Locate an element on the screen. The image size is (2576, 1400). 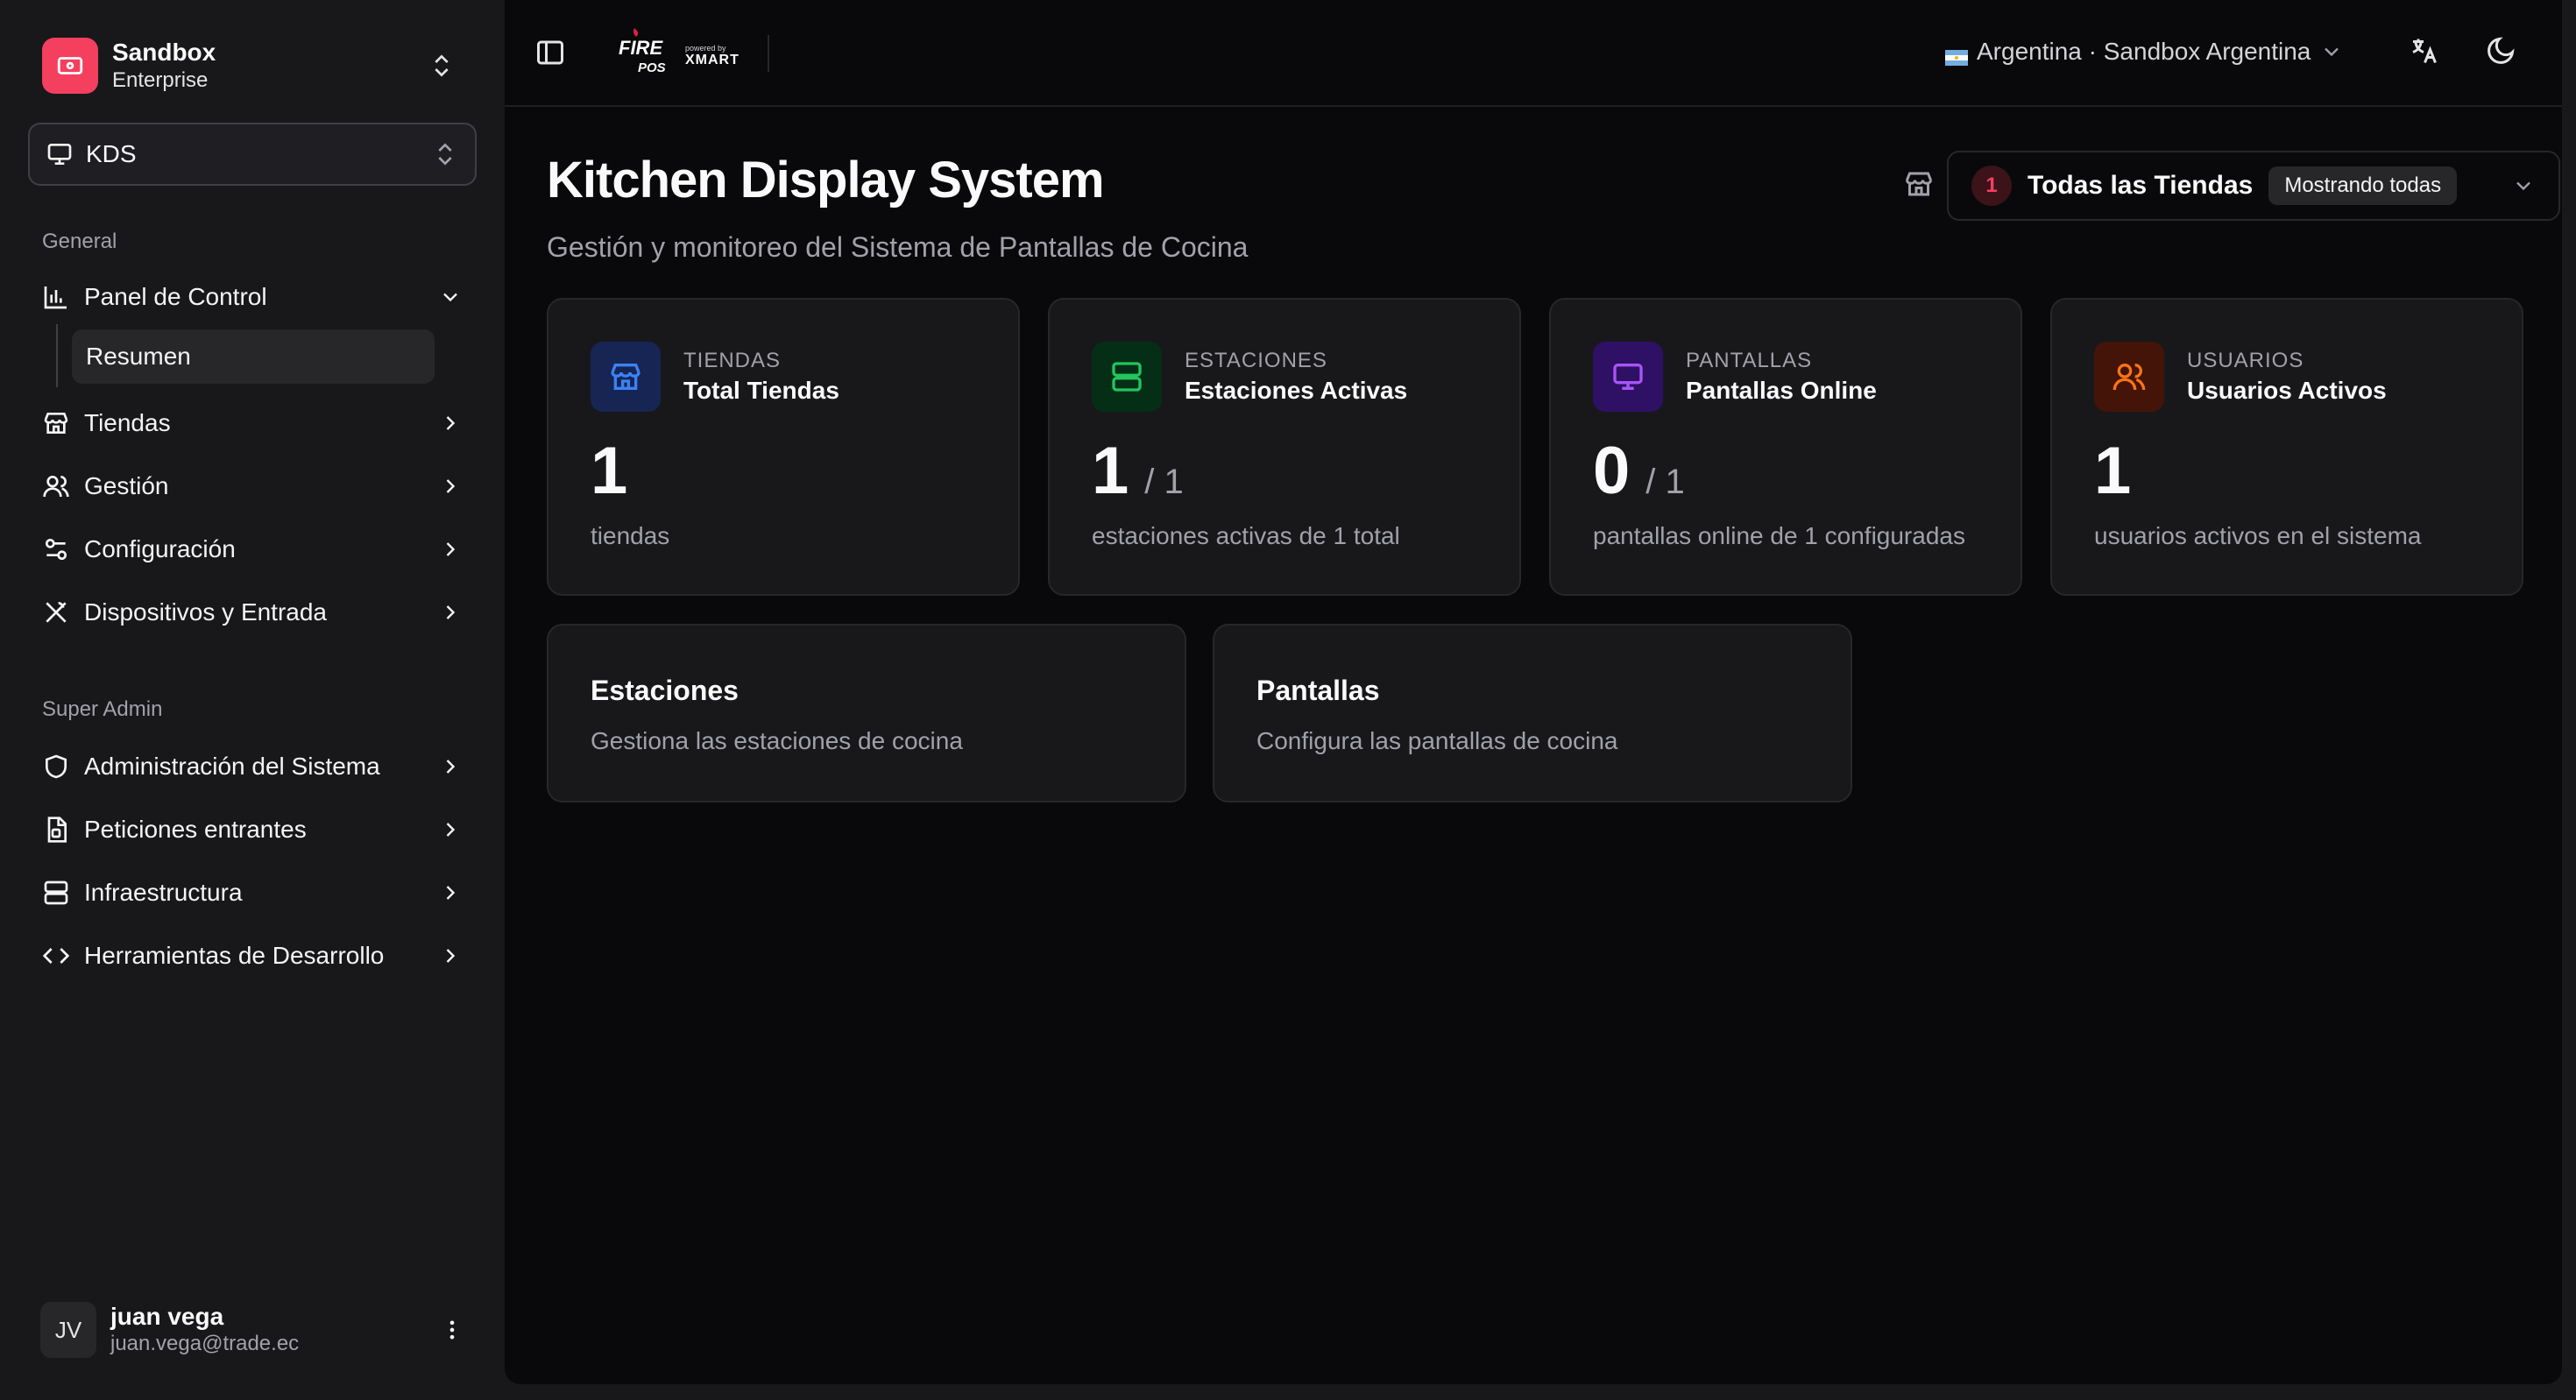
firepos-logo: FIRE POS is located at coordinates (643, 52).